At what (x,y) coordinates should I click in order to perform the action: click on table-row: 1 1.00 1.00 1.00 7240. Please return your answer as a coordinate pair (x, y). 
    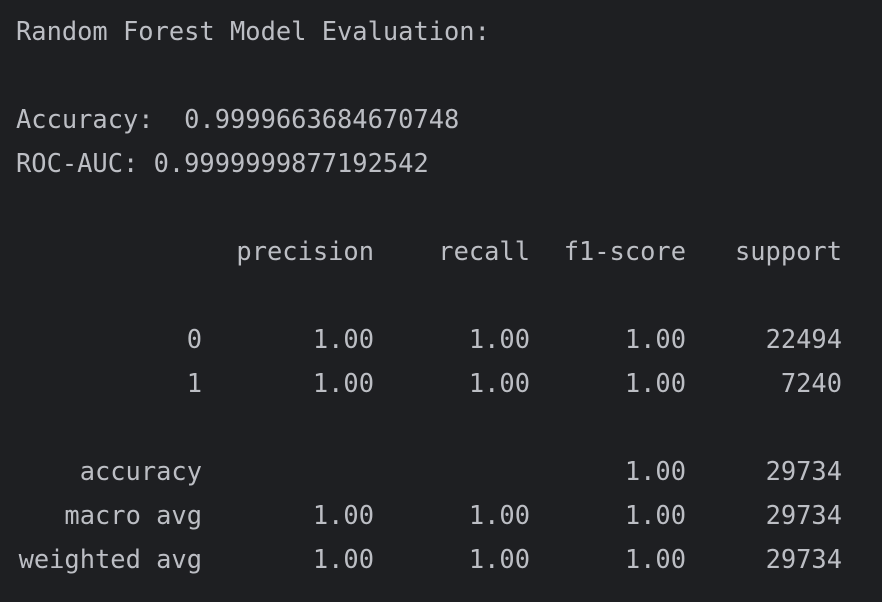
    Looking at the image, I should click on (441, 383).